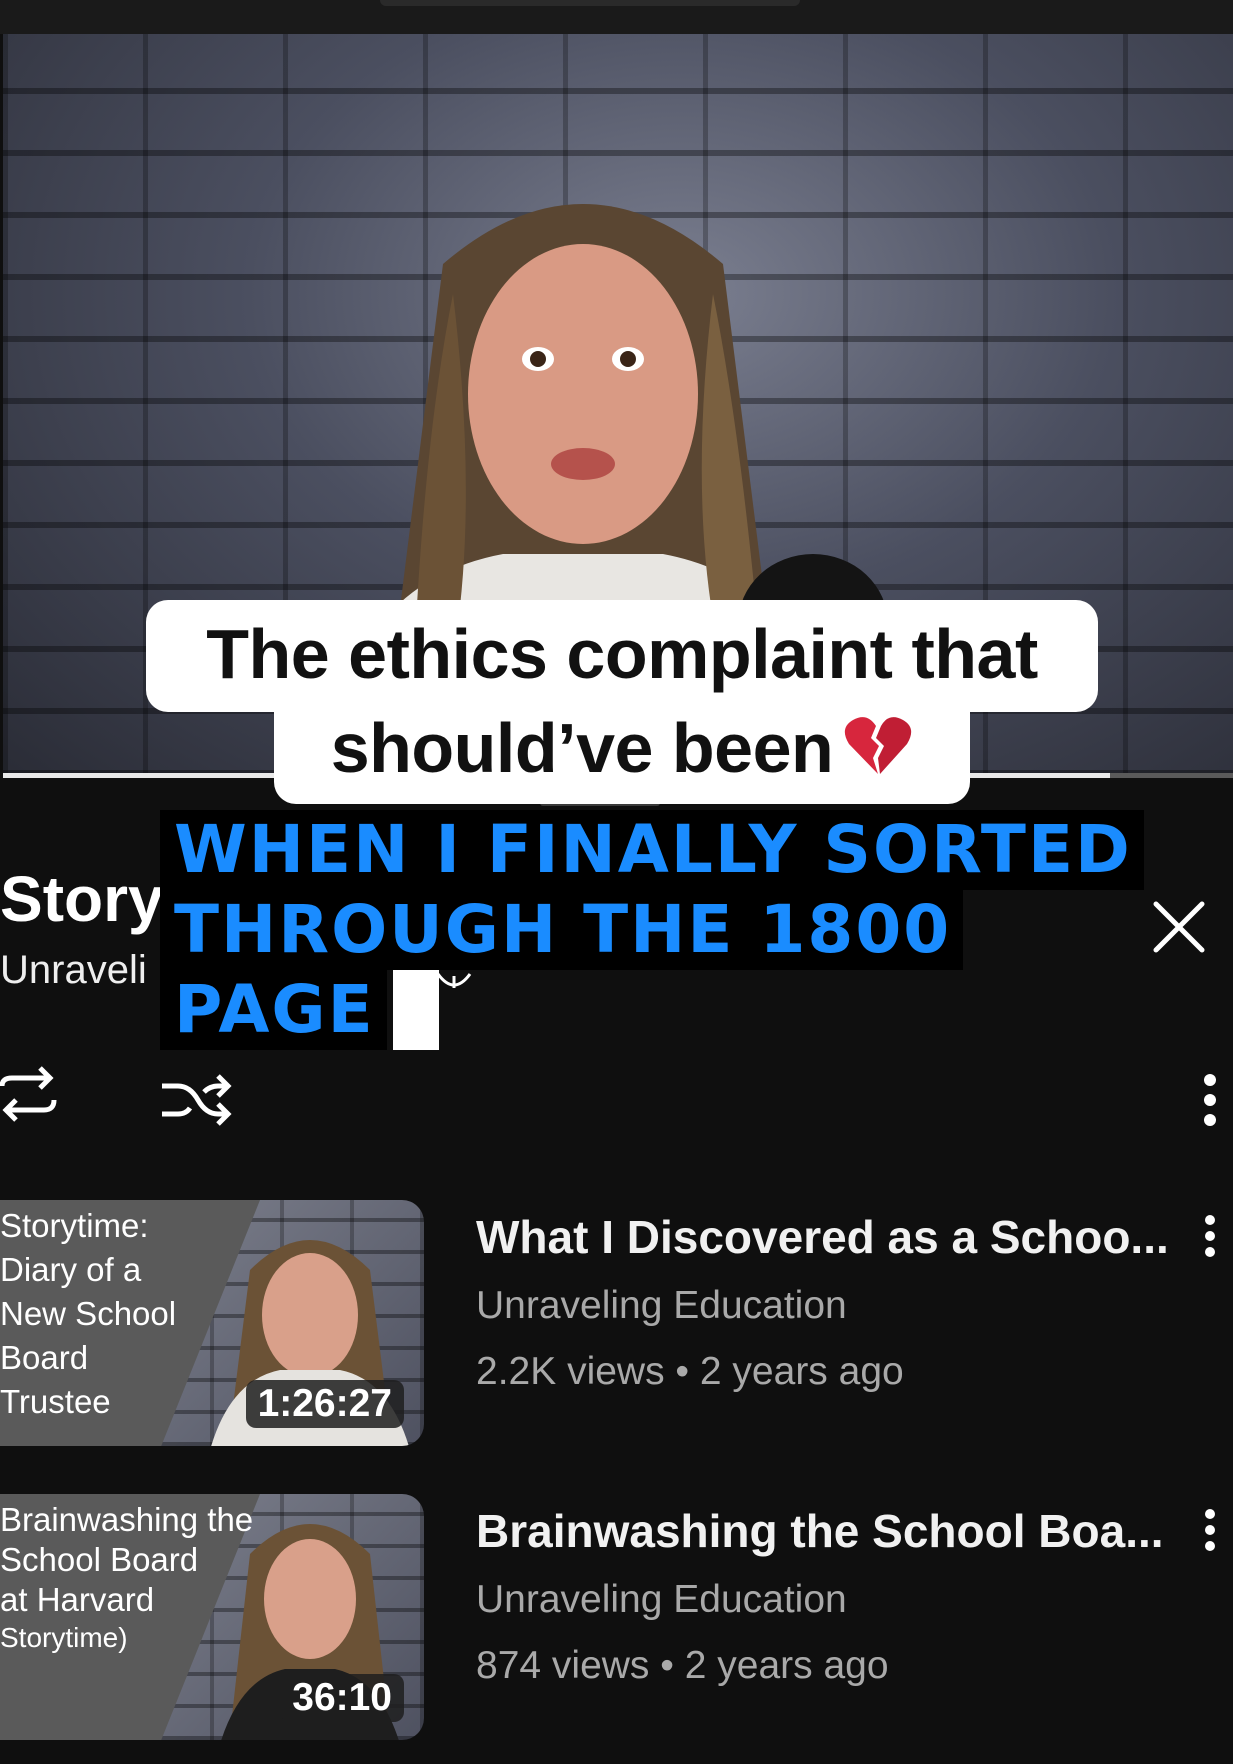  Describe the element at coordinates (324, 1404) in the screenshot. I see `duration-badge: 1:26:27` at that location.